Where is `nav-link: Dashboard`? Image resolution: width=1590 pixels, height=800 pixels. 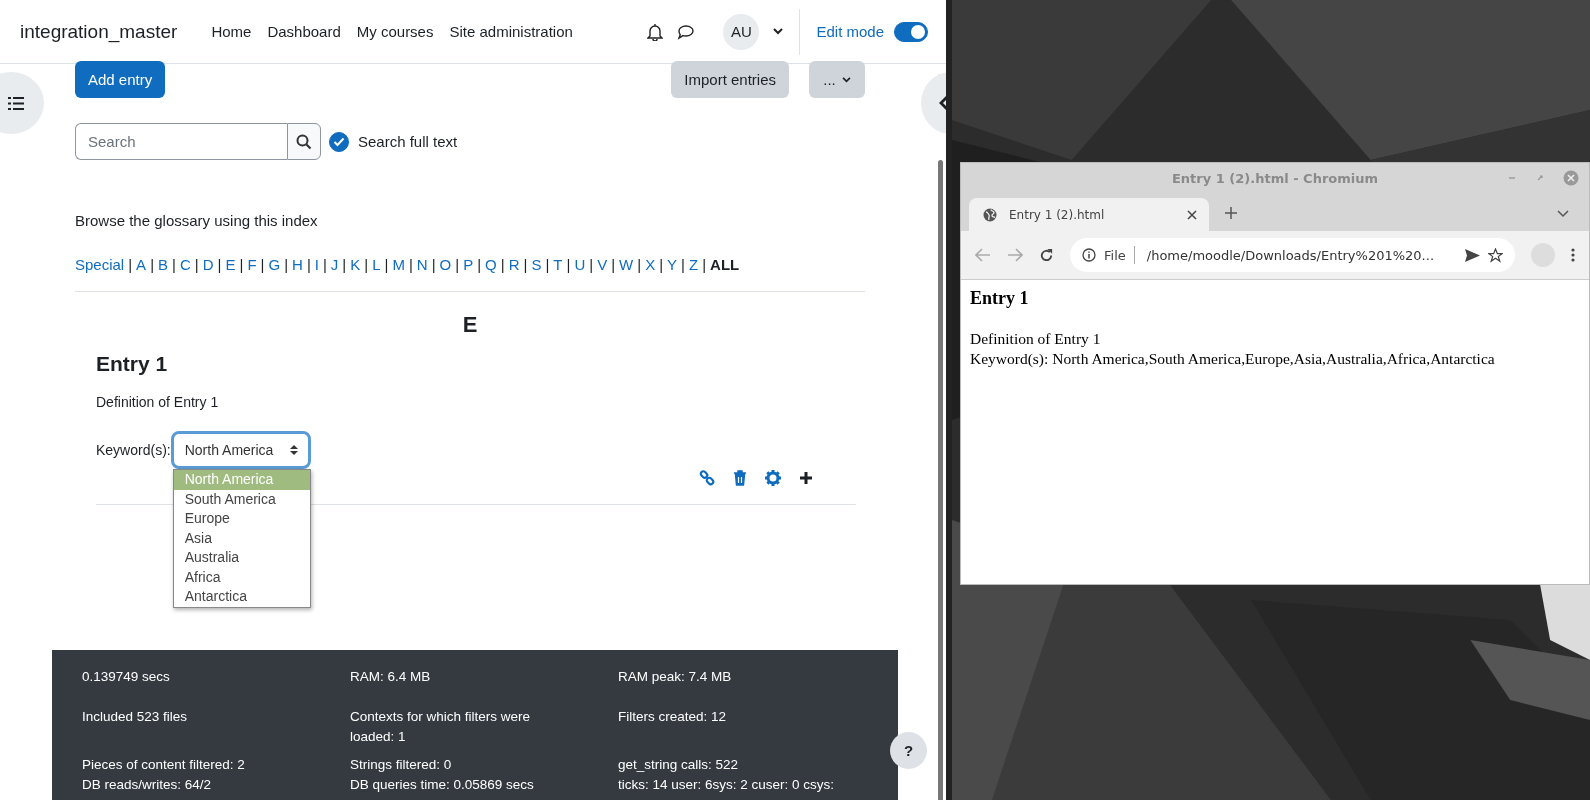
nav-link: Dashboard is located at coordinates (304, 31).